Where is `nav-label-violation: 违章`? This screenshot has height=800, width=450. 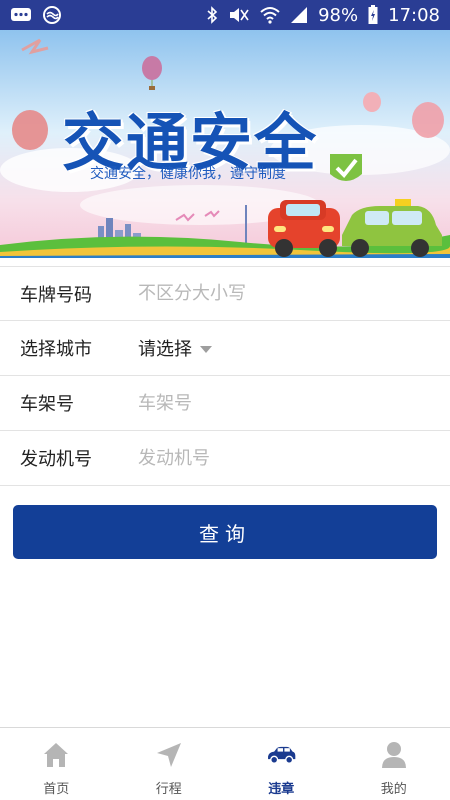
nav-label-violation: 违章 is located at coordinates (281, 789).